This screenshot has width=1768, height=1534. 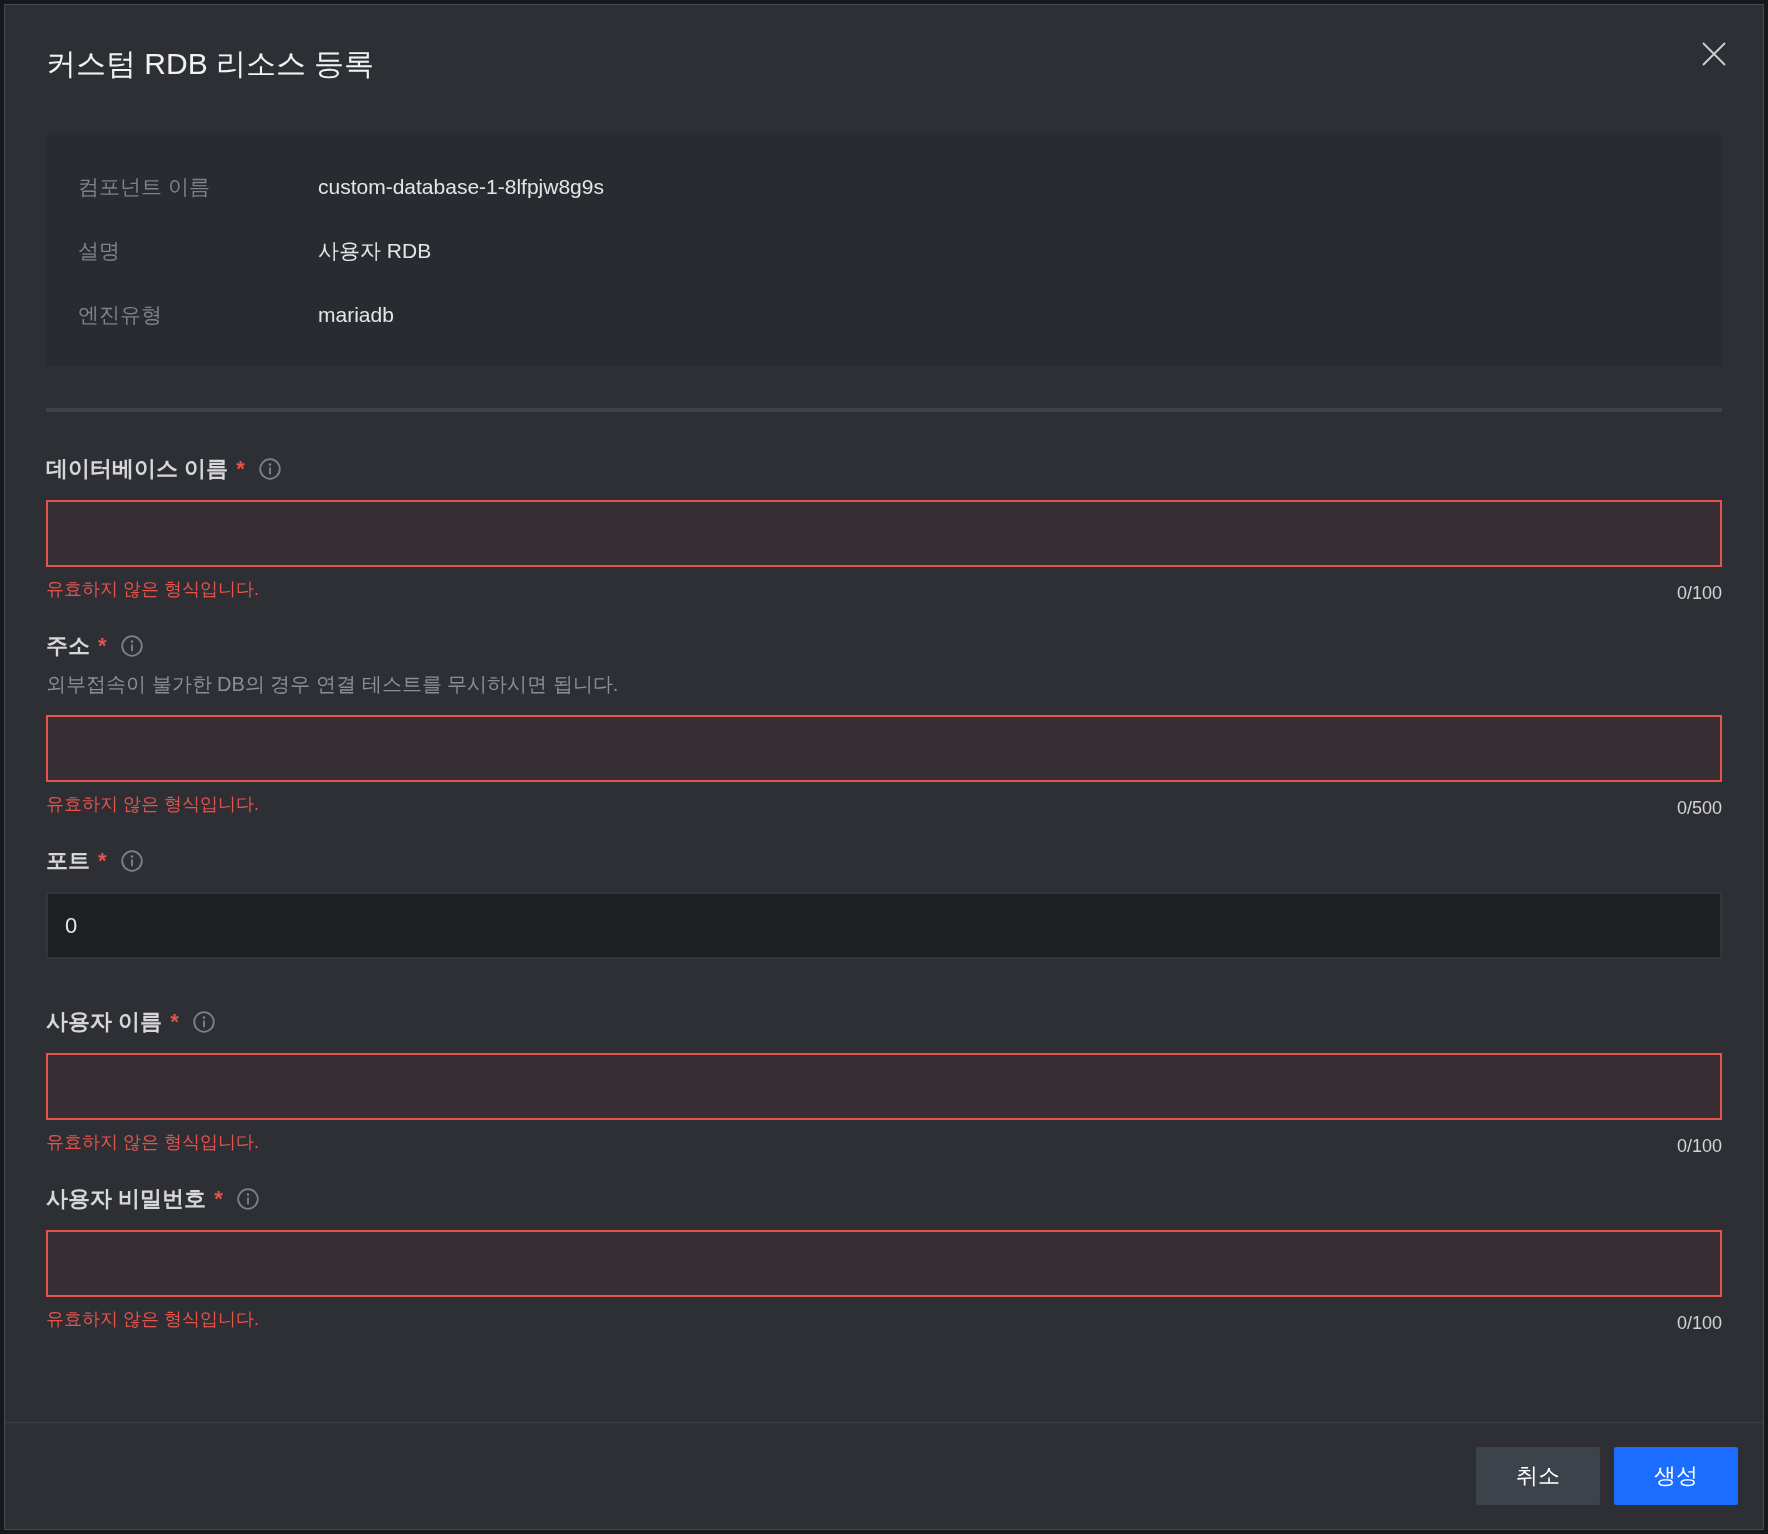 I want to click on field-label: 포트, so click(x=68, y=861).